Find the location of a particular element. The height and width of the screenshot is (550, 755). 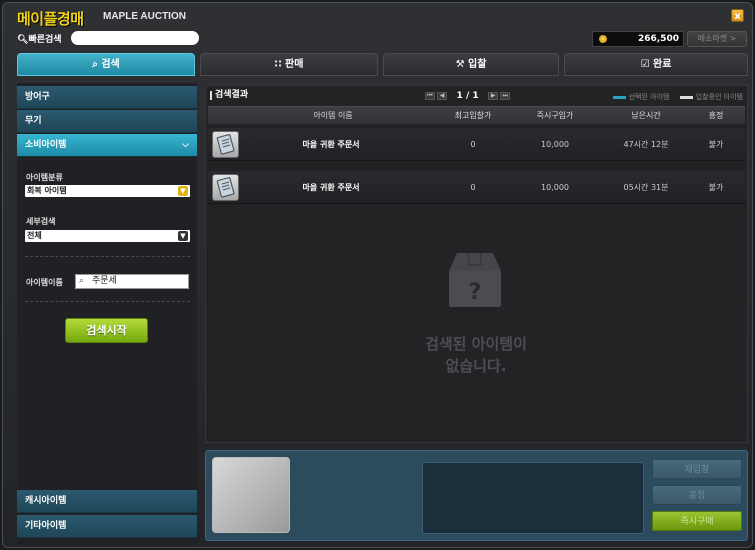

tab-bid: ⚒ 입찰 is located at coordinates (471, 64).